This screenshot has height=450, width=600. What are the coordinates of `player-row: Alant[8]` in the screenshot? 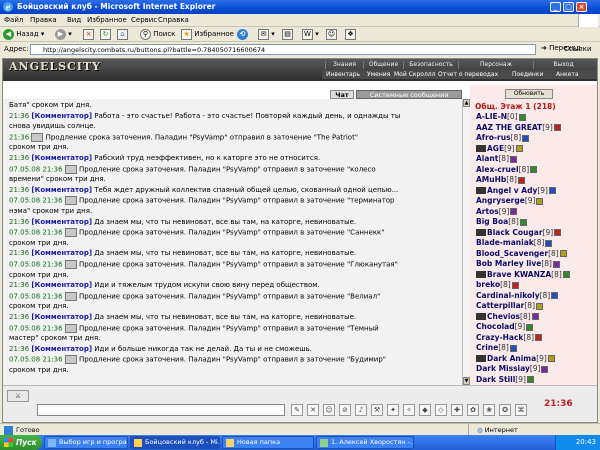 It's located at (496, 159).